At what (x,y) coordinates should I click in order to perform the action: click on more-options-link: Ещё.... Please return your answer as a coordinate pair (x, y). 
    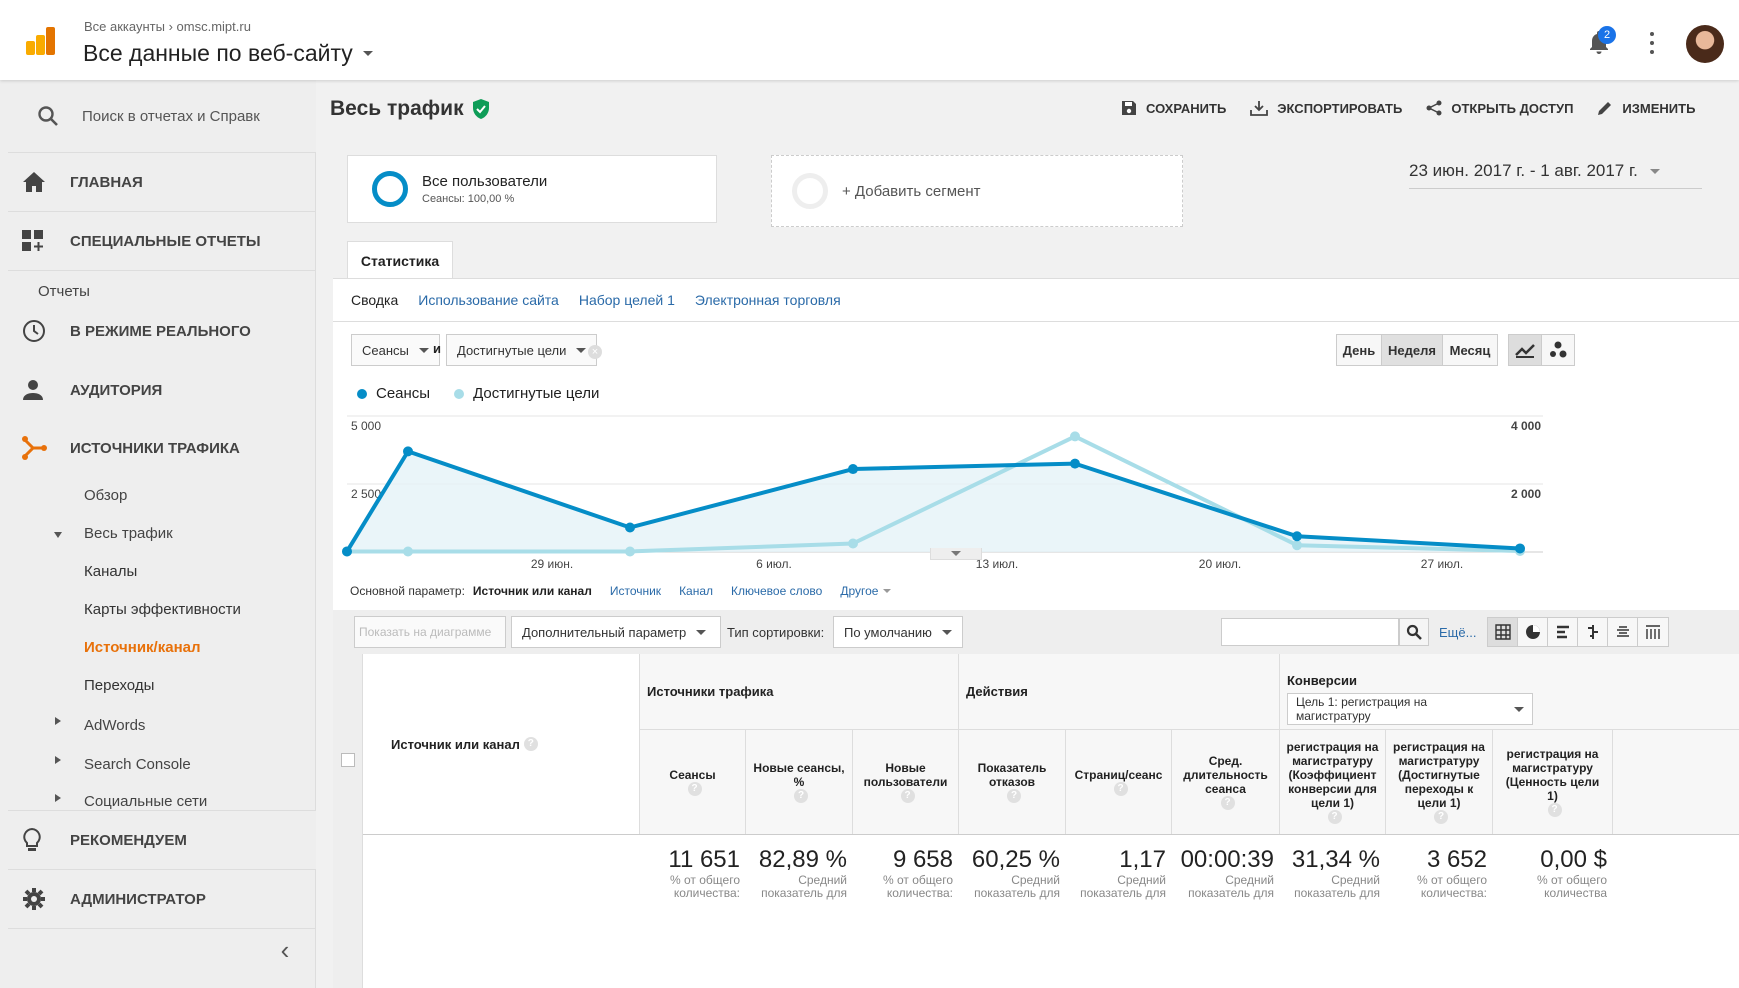
    Looking at the image, I should click on (1457, 632).